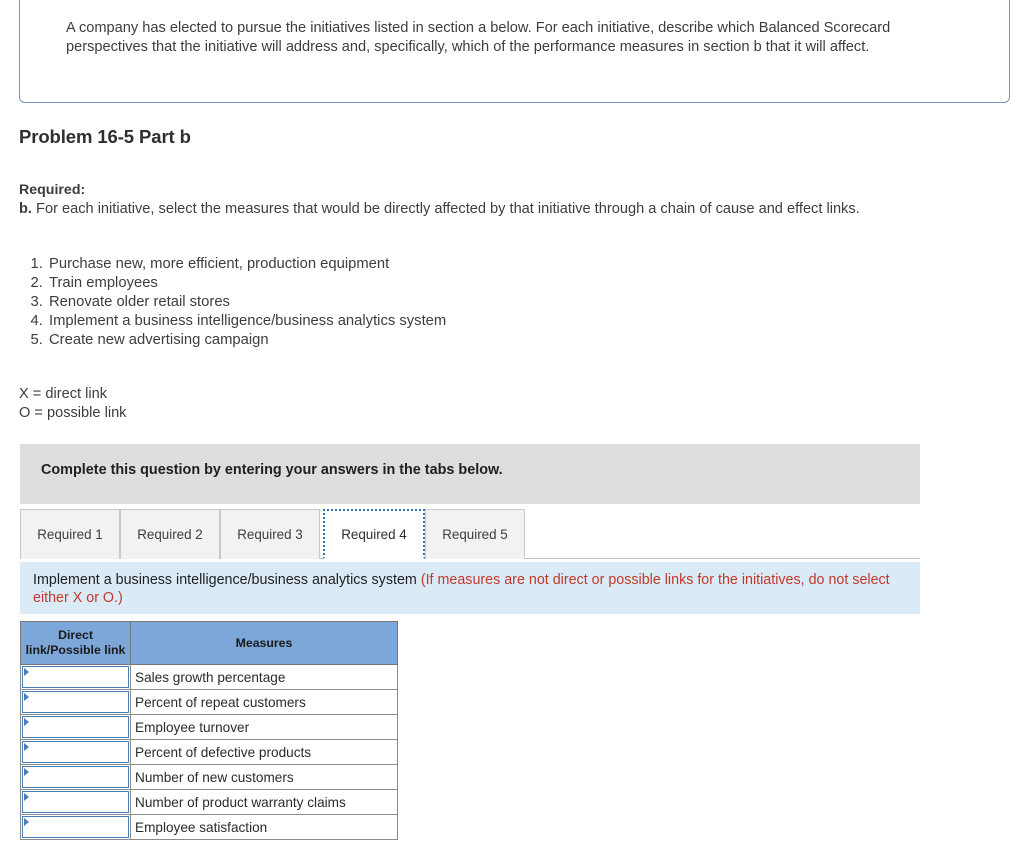 The image size is (1024, 861). I want to click on table-row: Employee satisfaction, so click(209, 827).